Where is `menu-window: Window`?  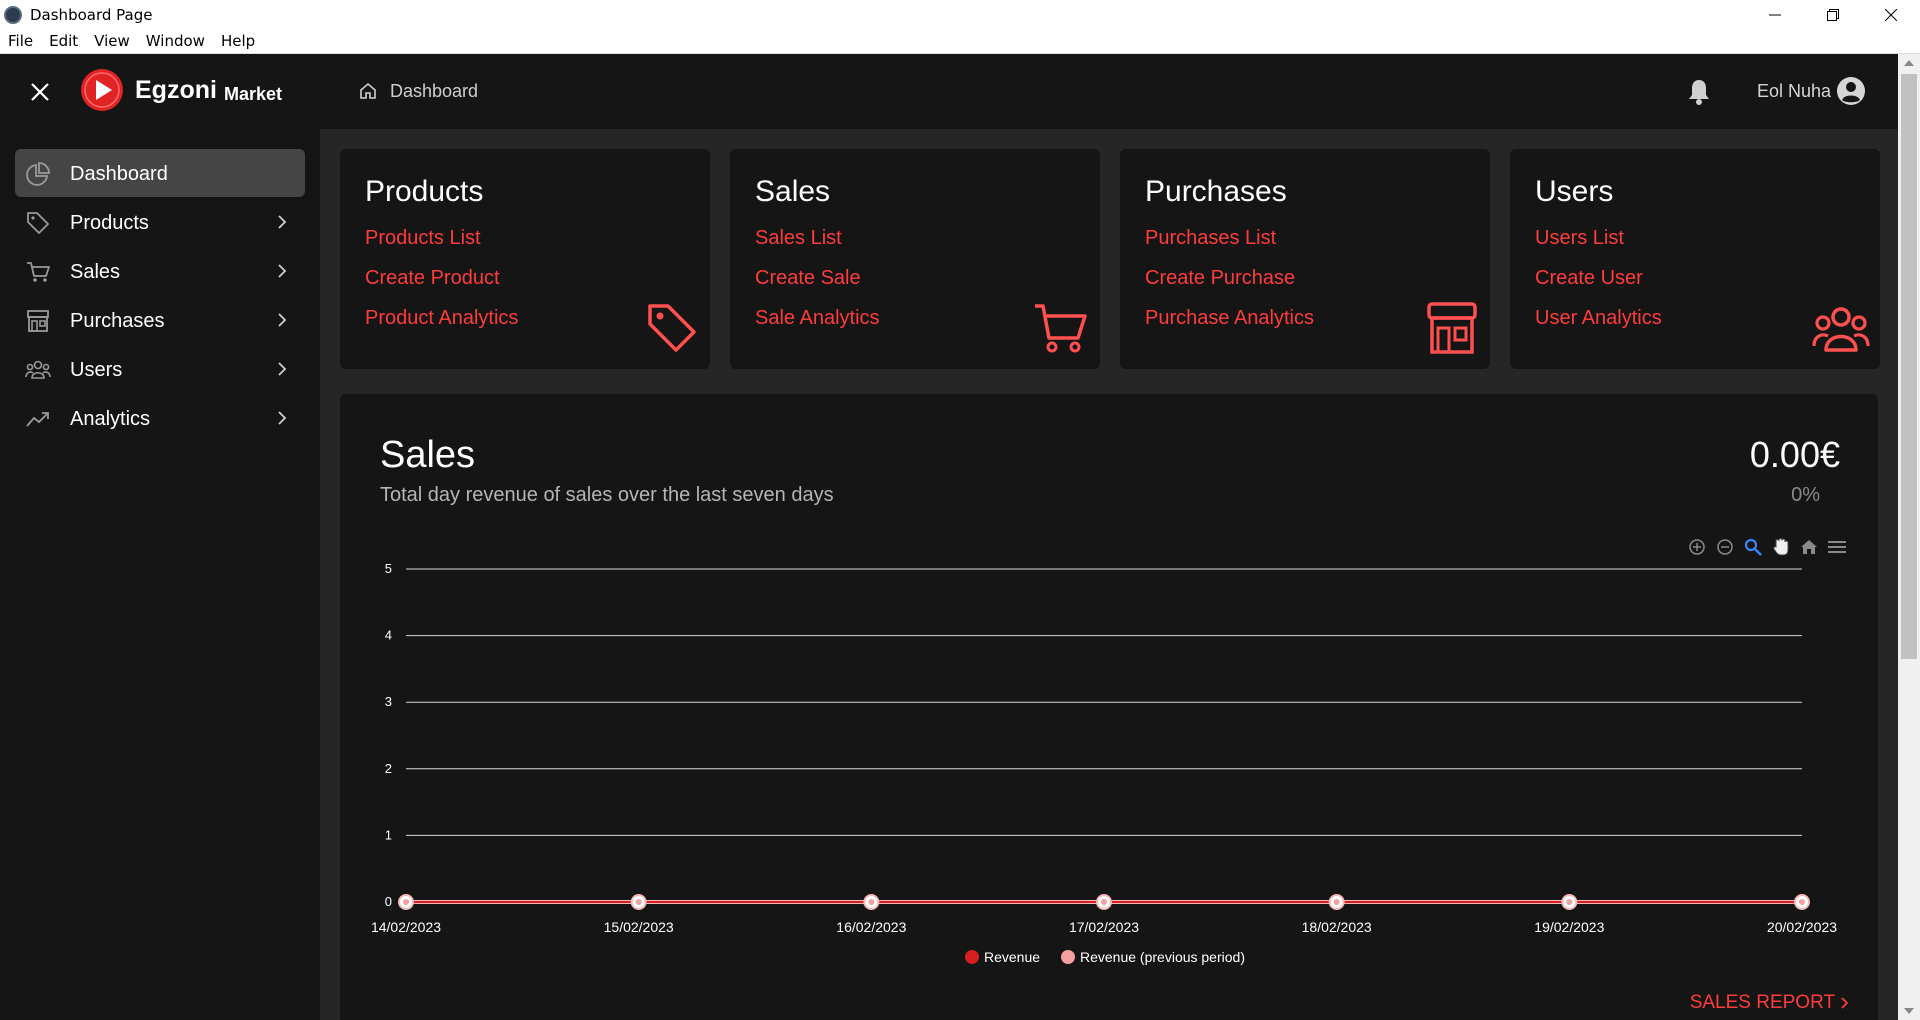 menu-window: Window is located at coordinates (175, 41).